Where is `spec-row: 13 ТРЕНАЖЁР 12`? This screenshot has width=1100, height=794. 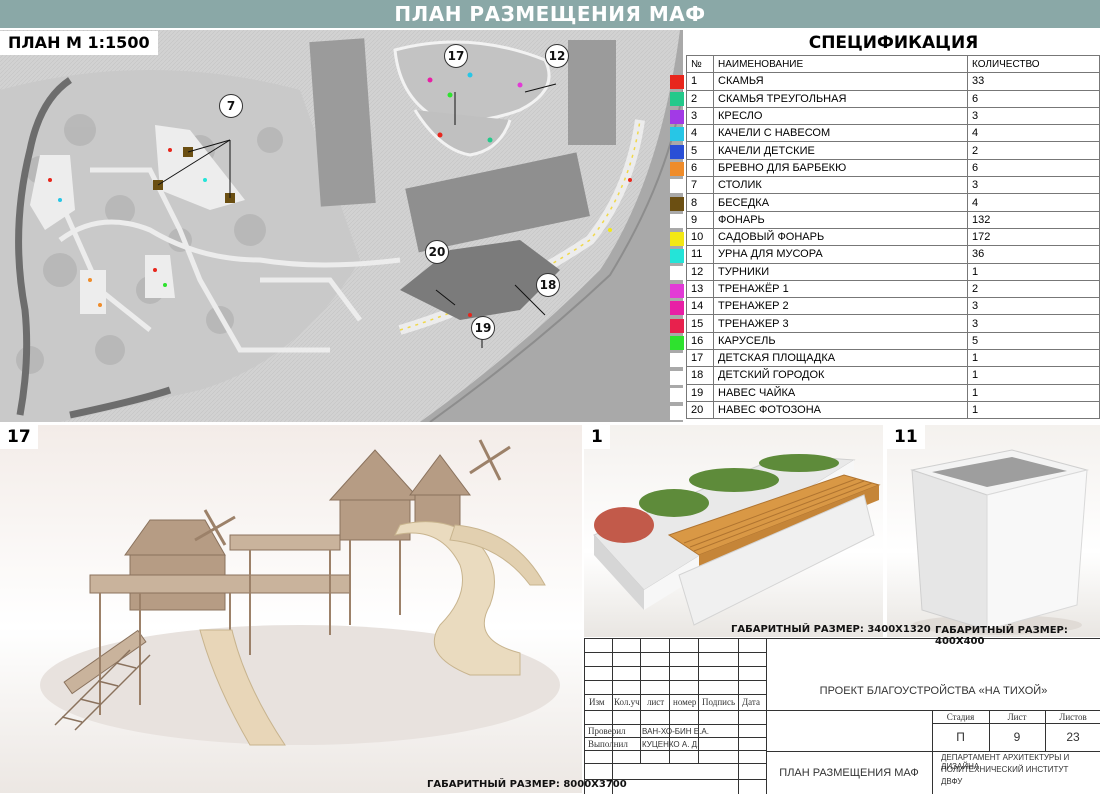
spec-row: 13 ТРЕНАЖЁР 12 is located at coordinates (893, 289).